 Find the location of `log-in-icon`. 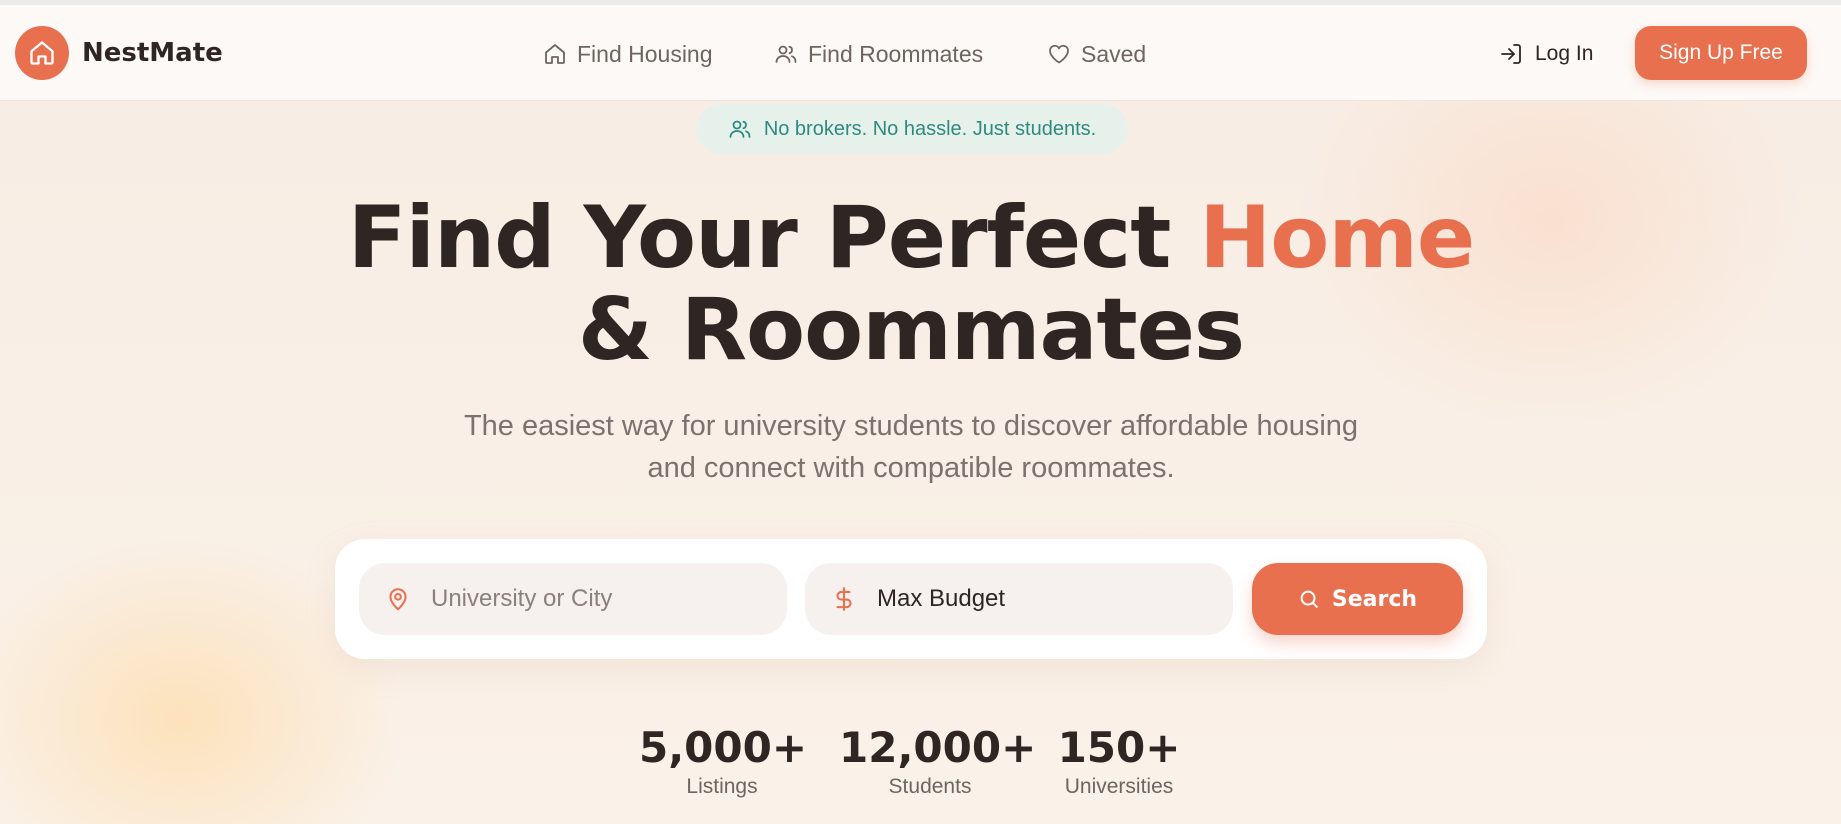

log-in-icon is located at coordinates (1511, 54).